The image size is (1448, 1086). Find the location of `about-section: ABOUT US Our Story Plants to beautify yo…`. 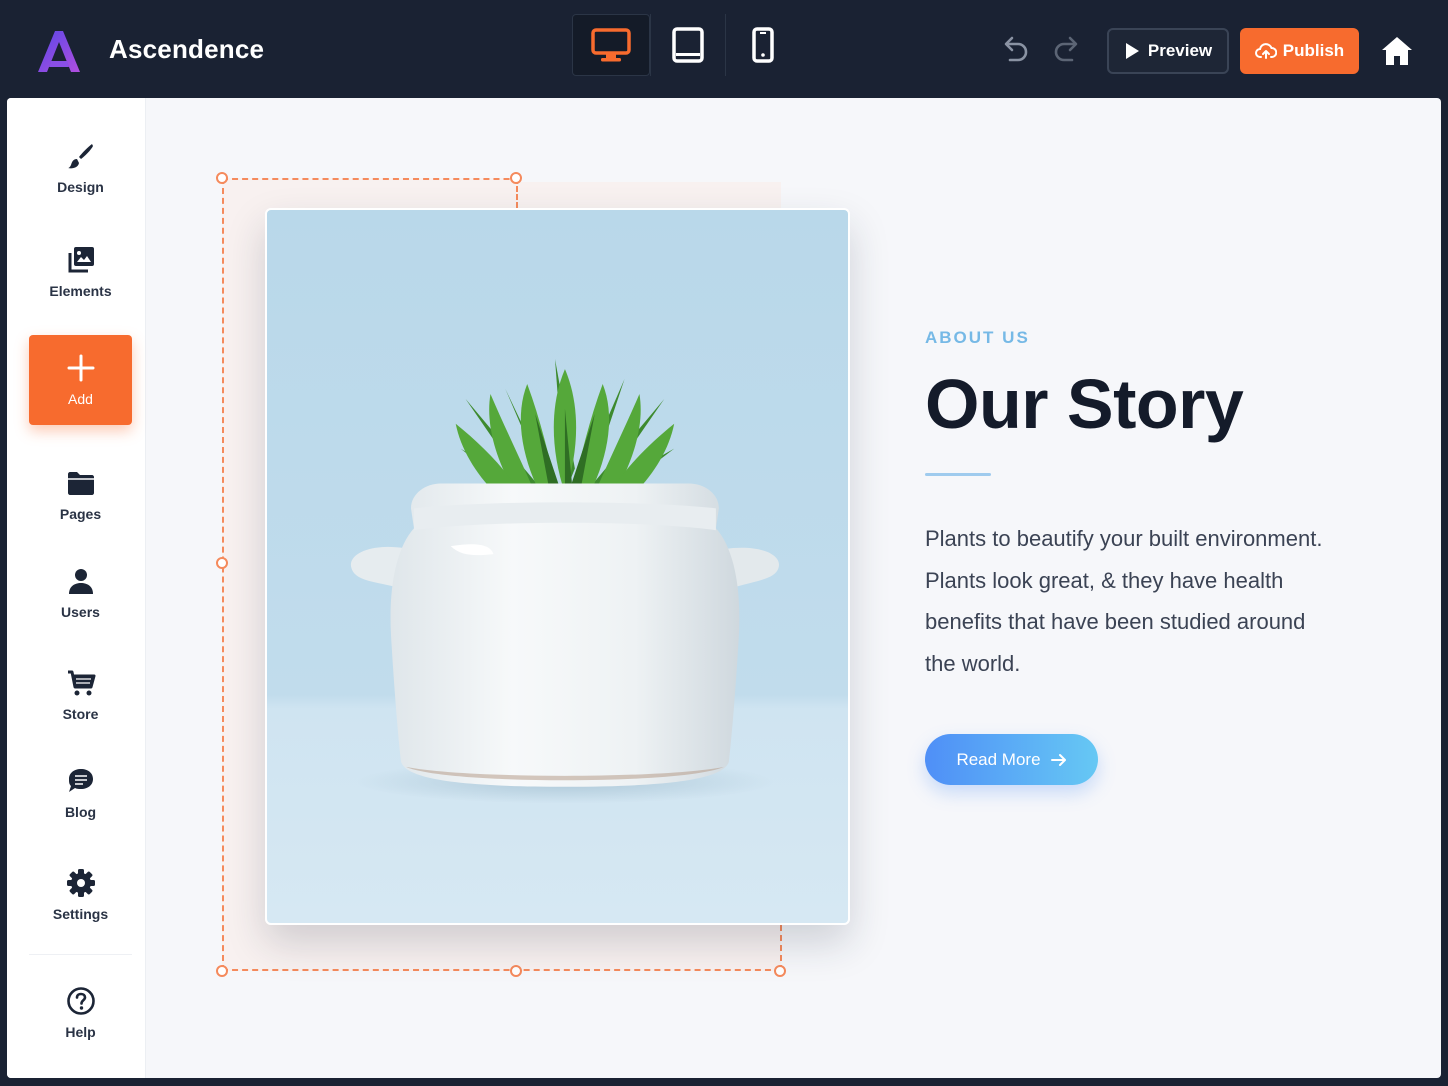

about-section: ABOUT US Our Story Plants to beautify yo… is located at coordinates (1145, 556).